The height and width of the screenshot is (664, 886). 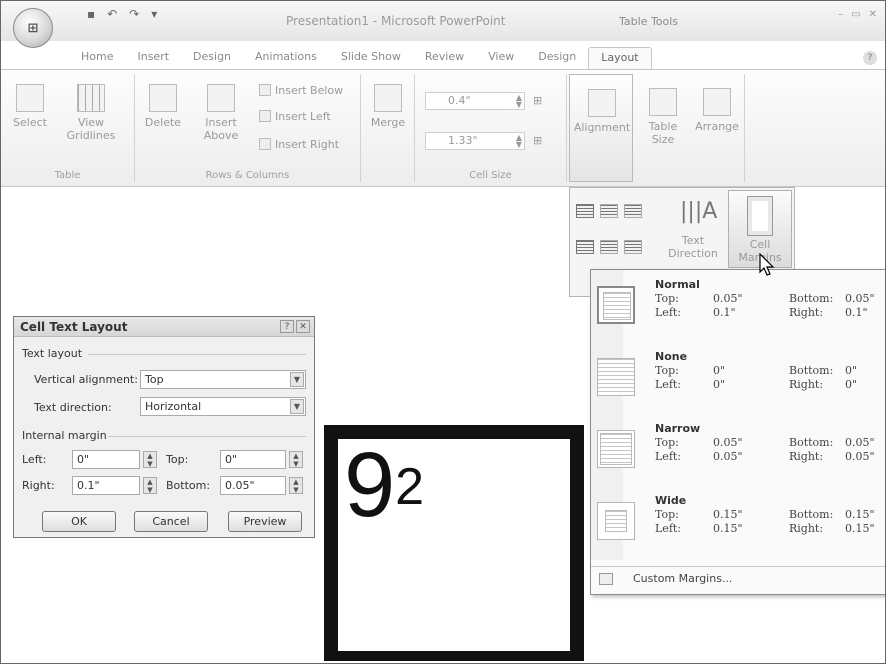 I want to click on preview-button: Preview, so click(x=265, y=521).